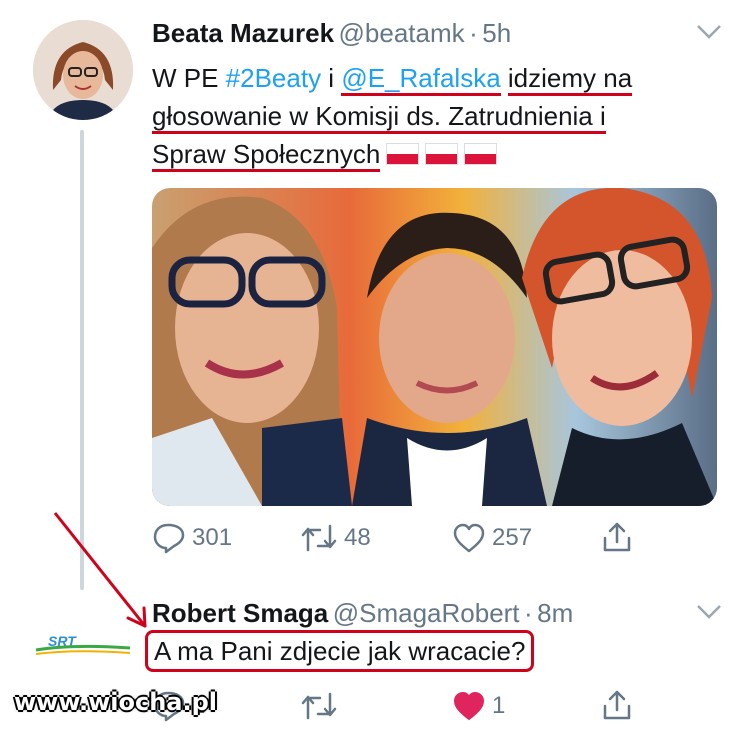 The width and height of the screenshot is (750, 730). What do you see at coordinates (499, 705) in the screenshot?
I see `like-count: 1` at bounding box center [499, 705].